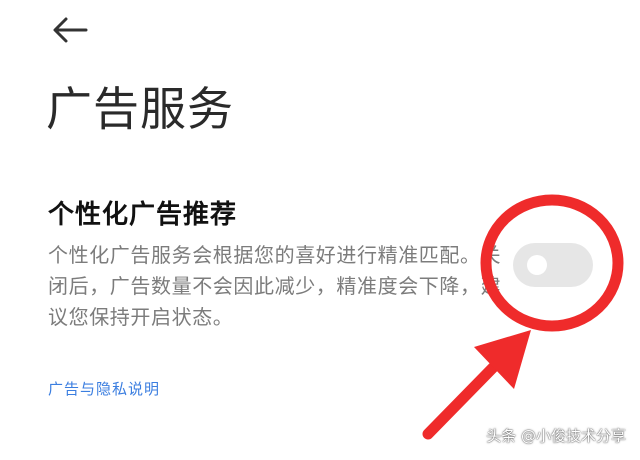  I want to click on annotation-arrow-head, so click(502, 359).